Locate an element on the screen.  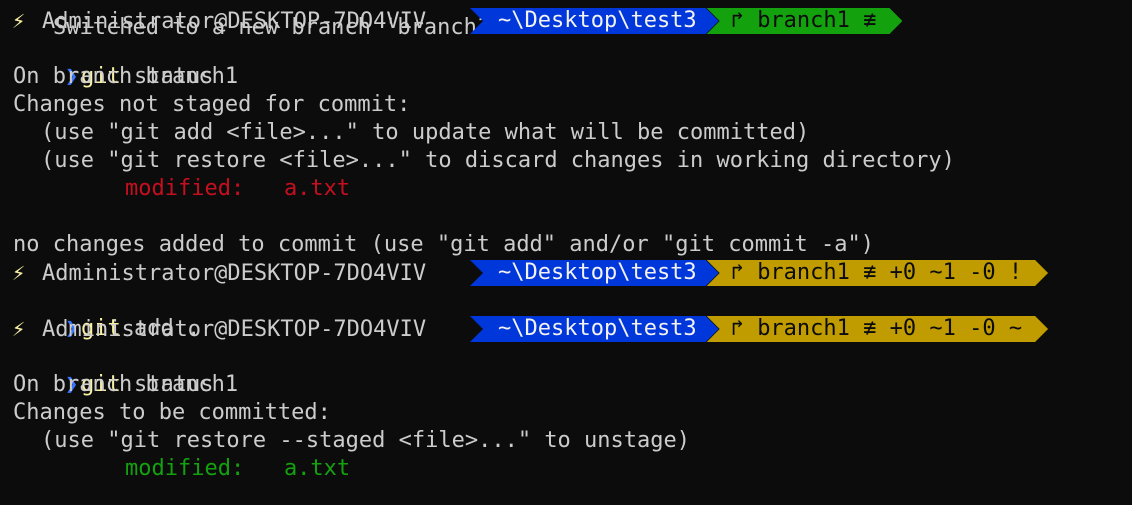
output-text: Changes not staged for commit: is located at coordinates (212, 104).